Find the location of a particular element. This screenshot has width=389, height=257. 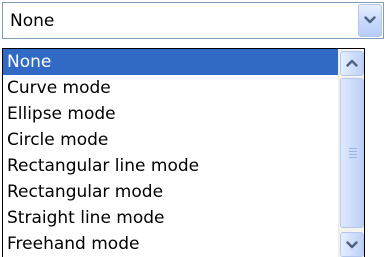

list-item-rectangular-line-mode: Rectangular line mode is located at coordinates (170, 166).